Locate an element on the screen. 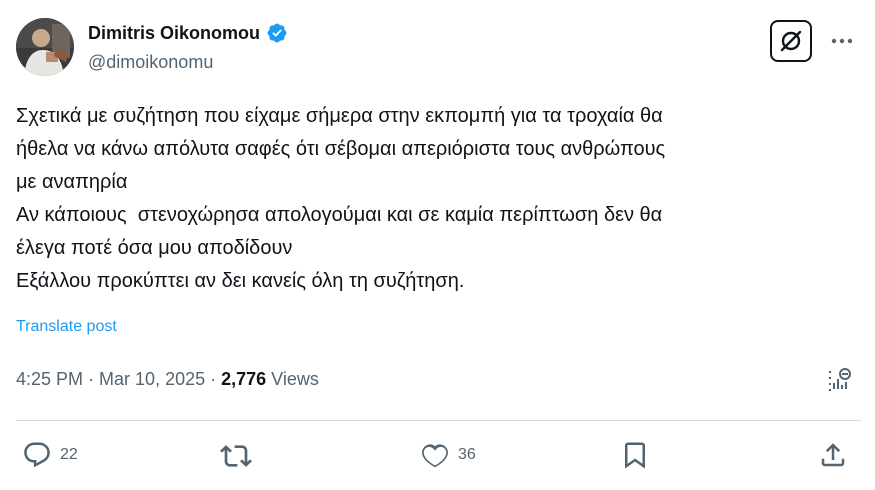 The width and height of the screenshot is (875, 490). post-meta: 4:25 PM · Mar 10, 2025 · 2,776 Views is located at coordinates (167, 379).